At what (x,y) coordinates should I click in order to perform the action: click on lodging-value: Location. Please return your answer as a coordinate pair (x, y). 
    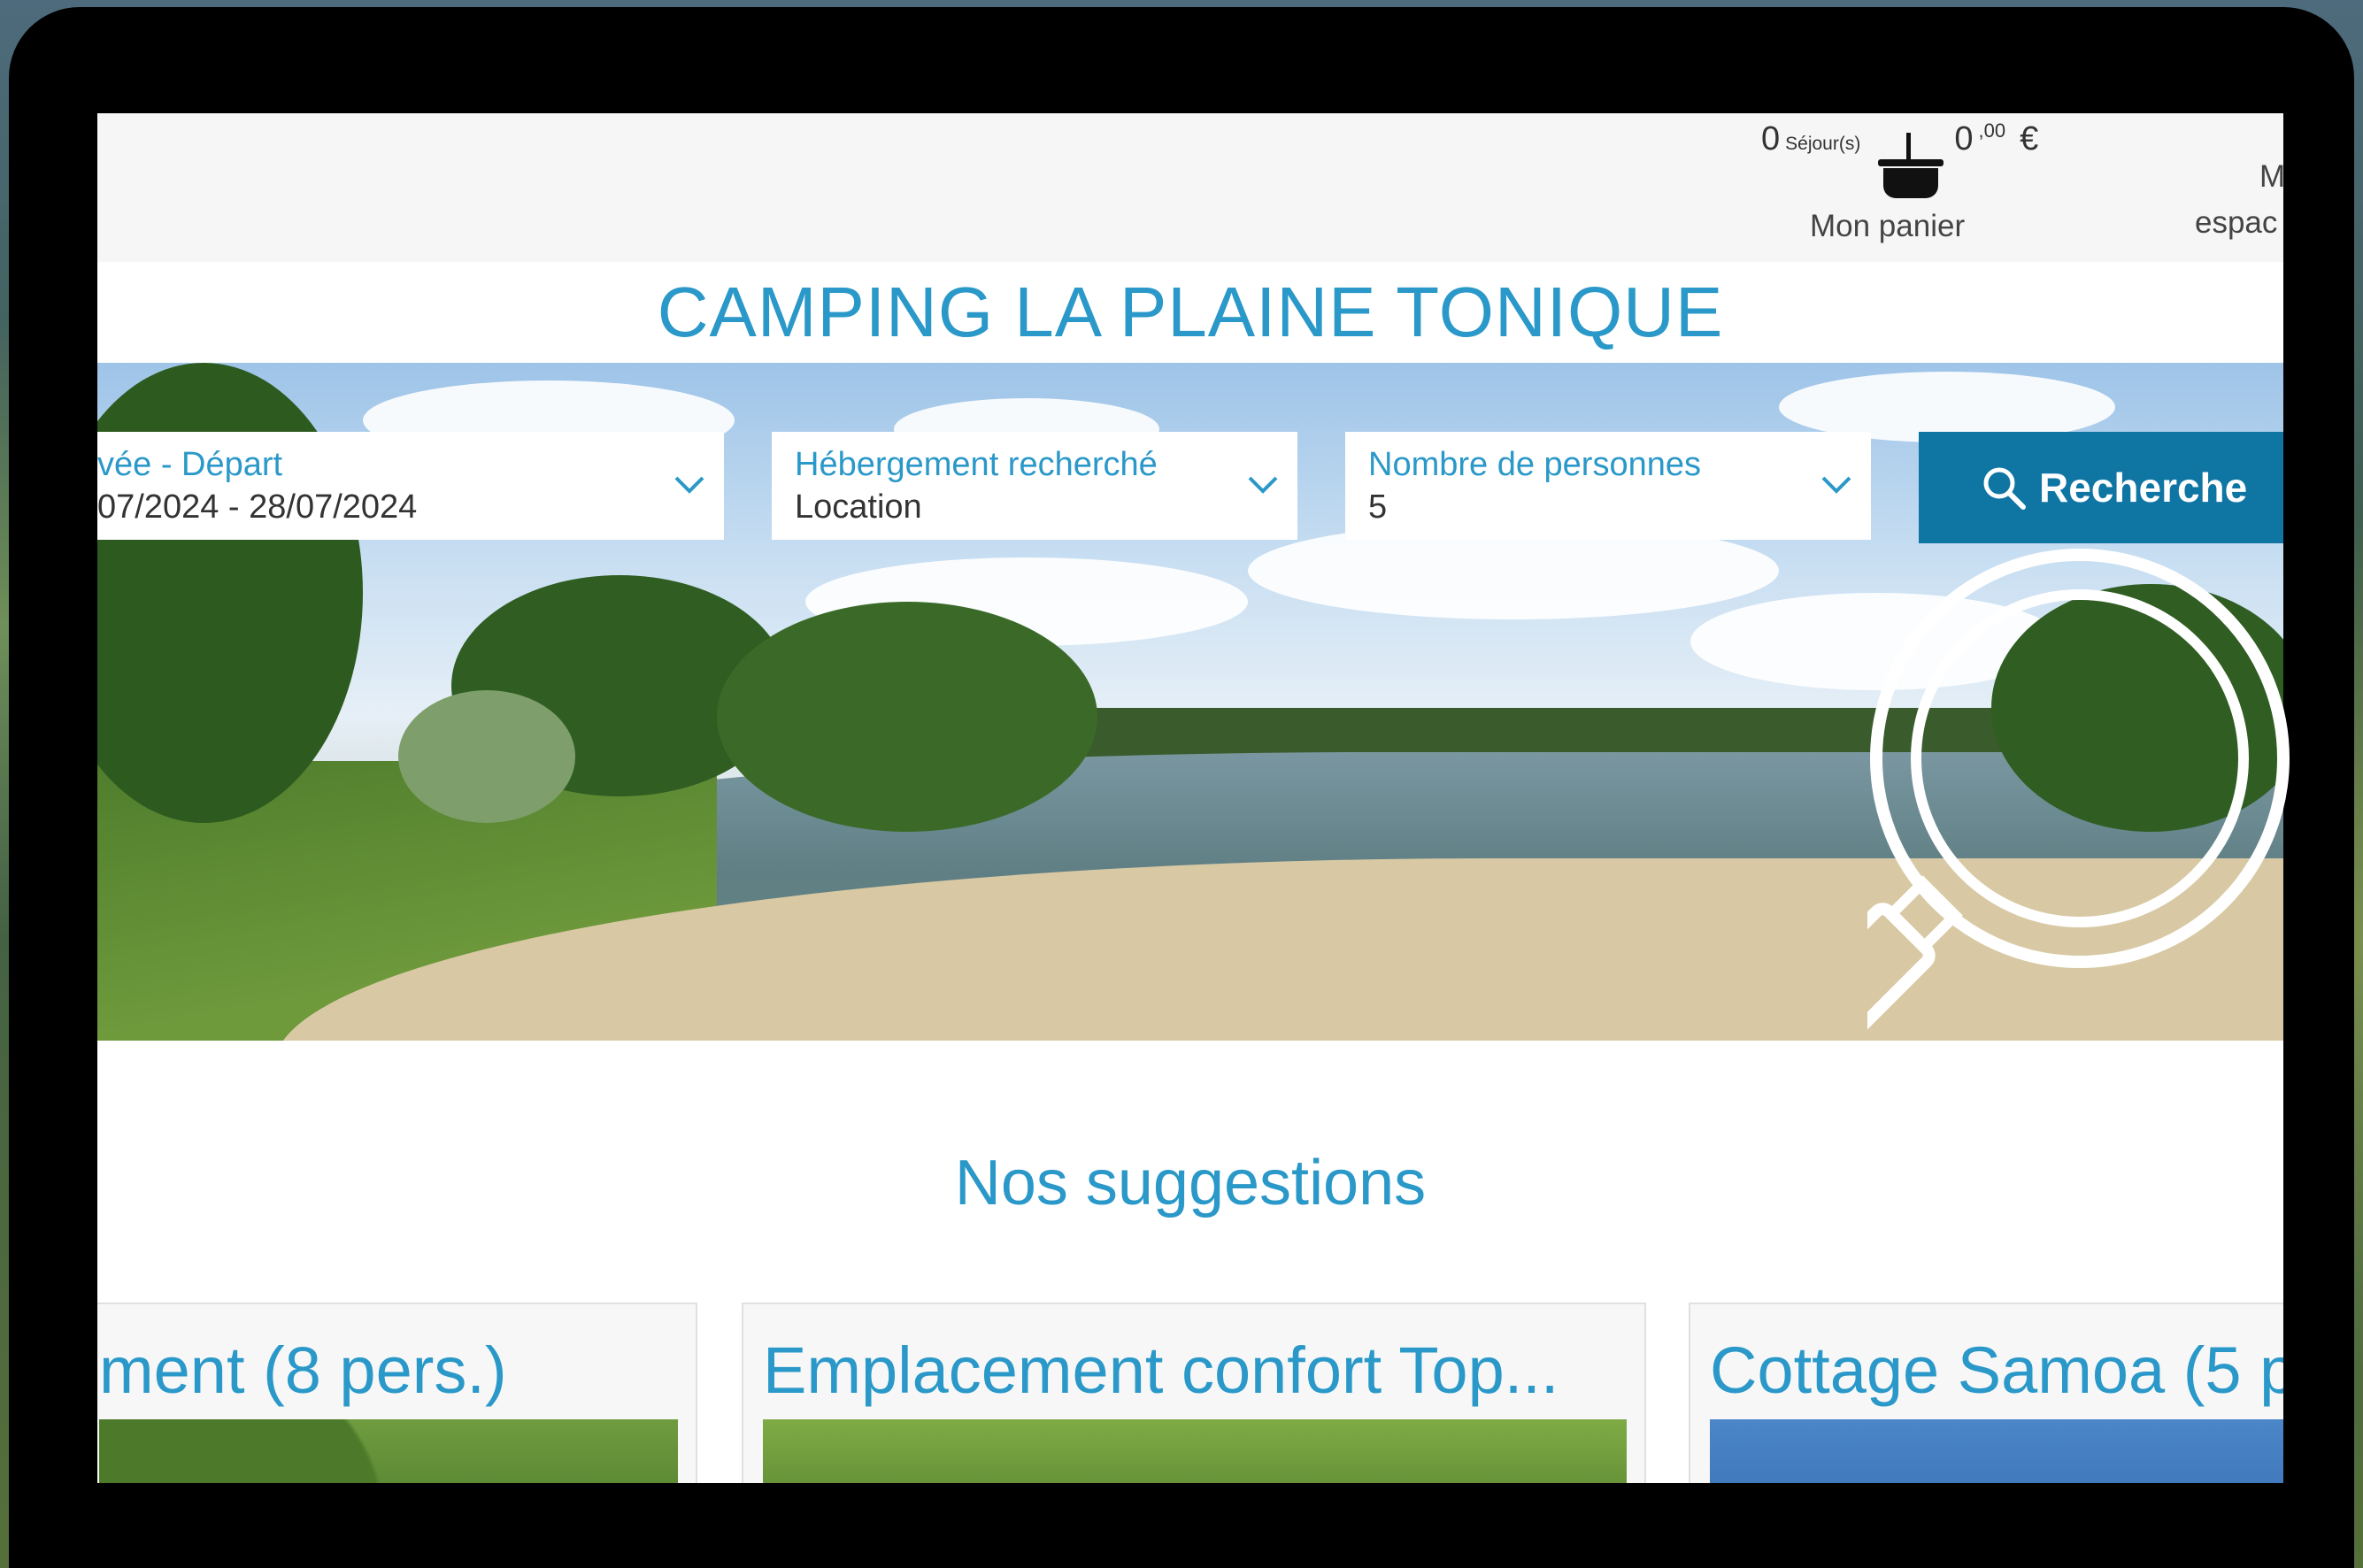
    Looking at the image, I should click on (858, 507).